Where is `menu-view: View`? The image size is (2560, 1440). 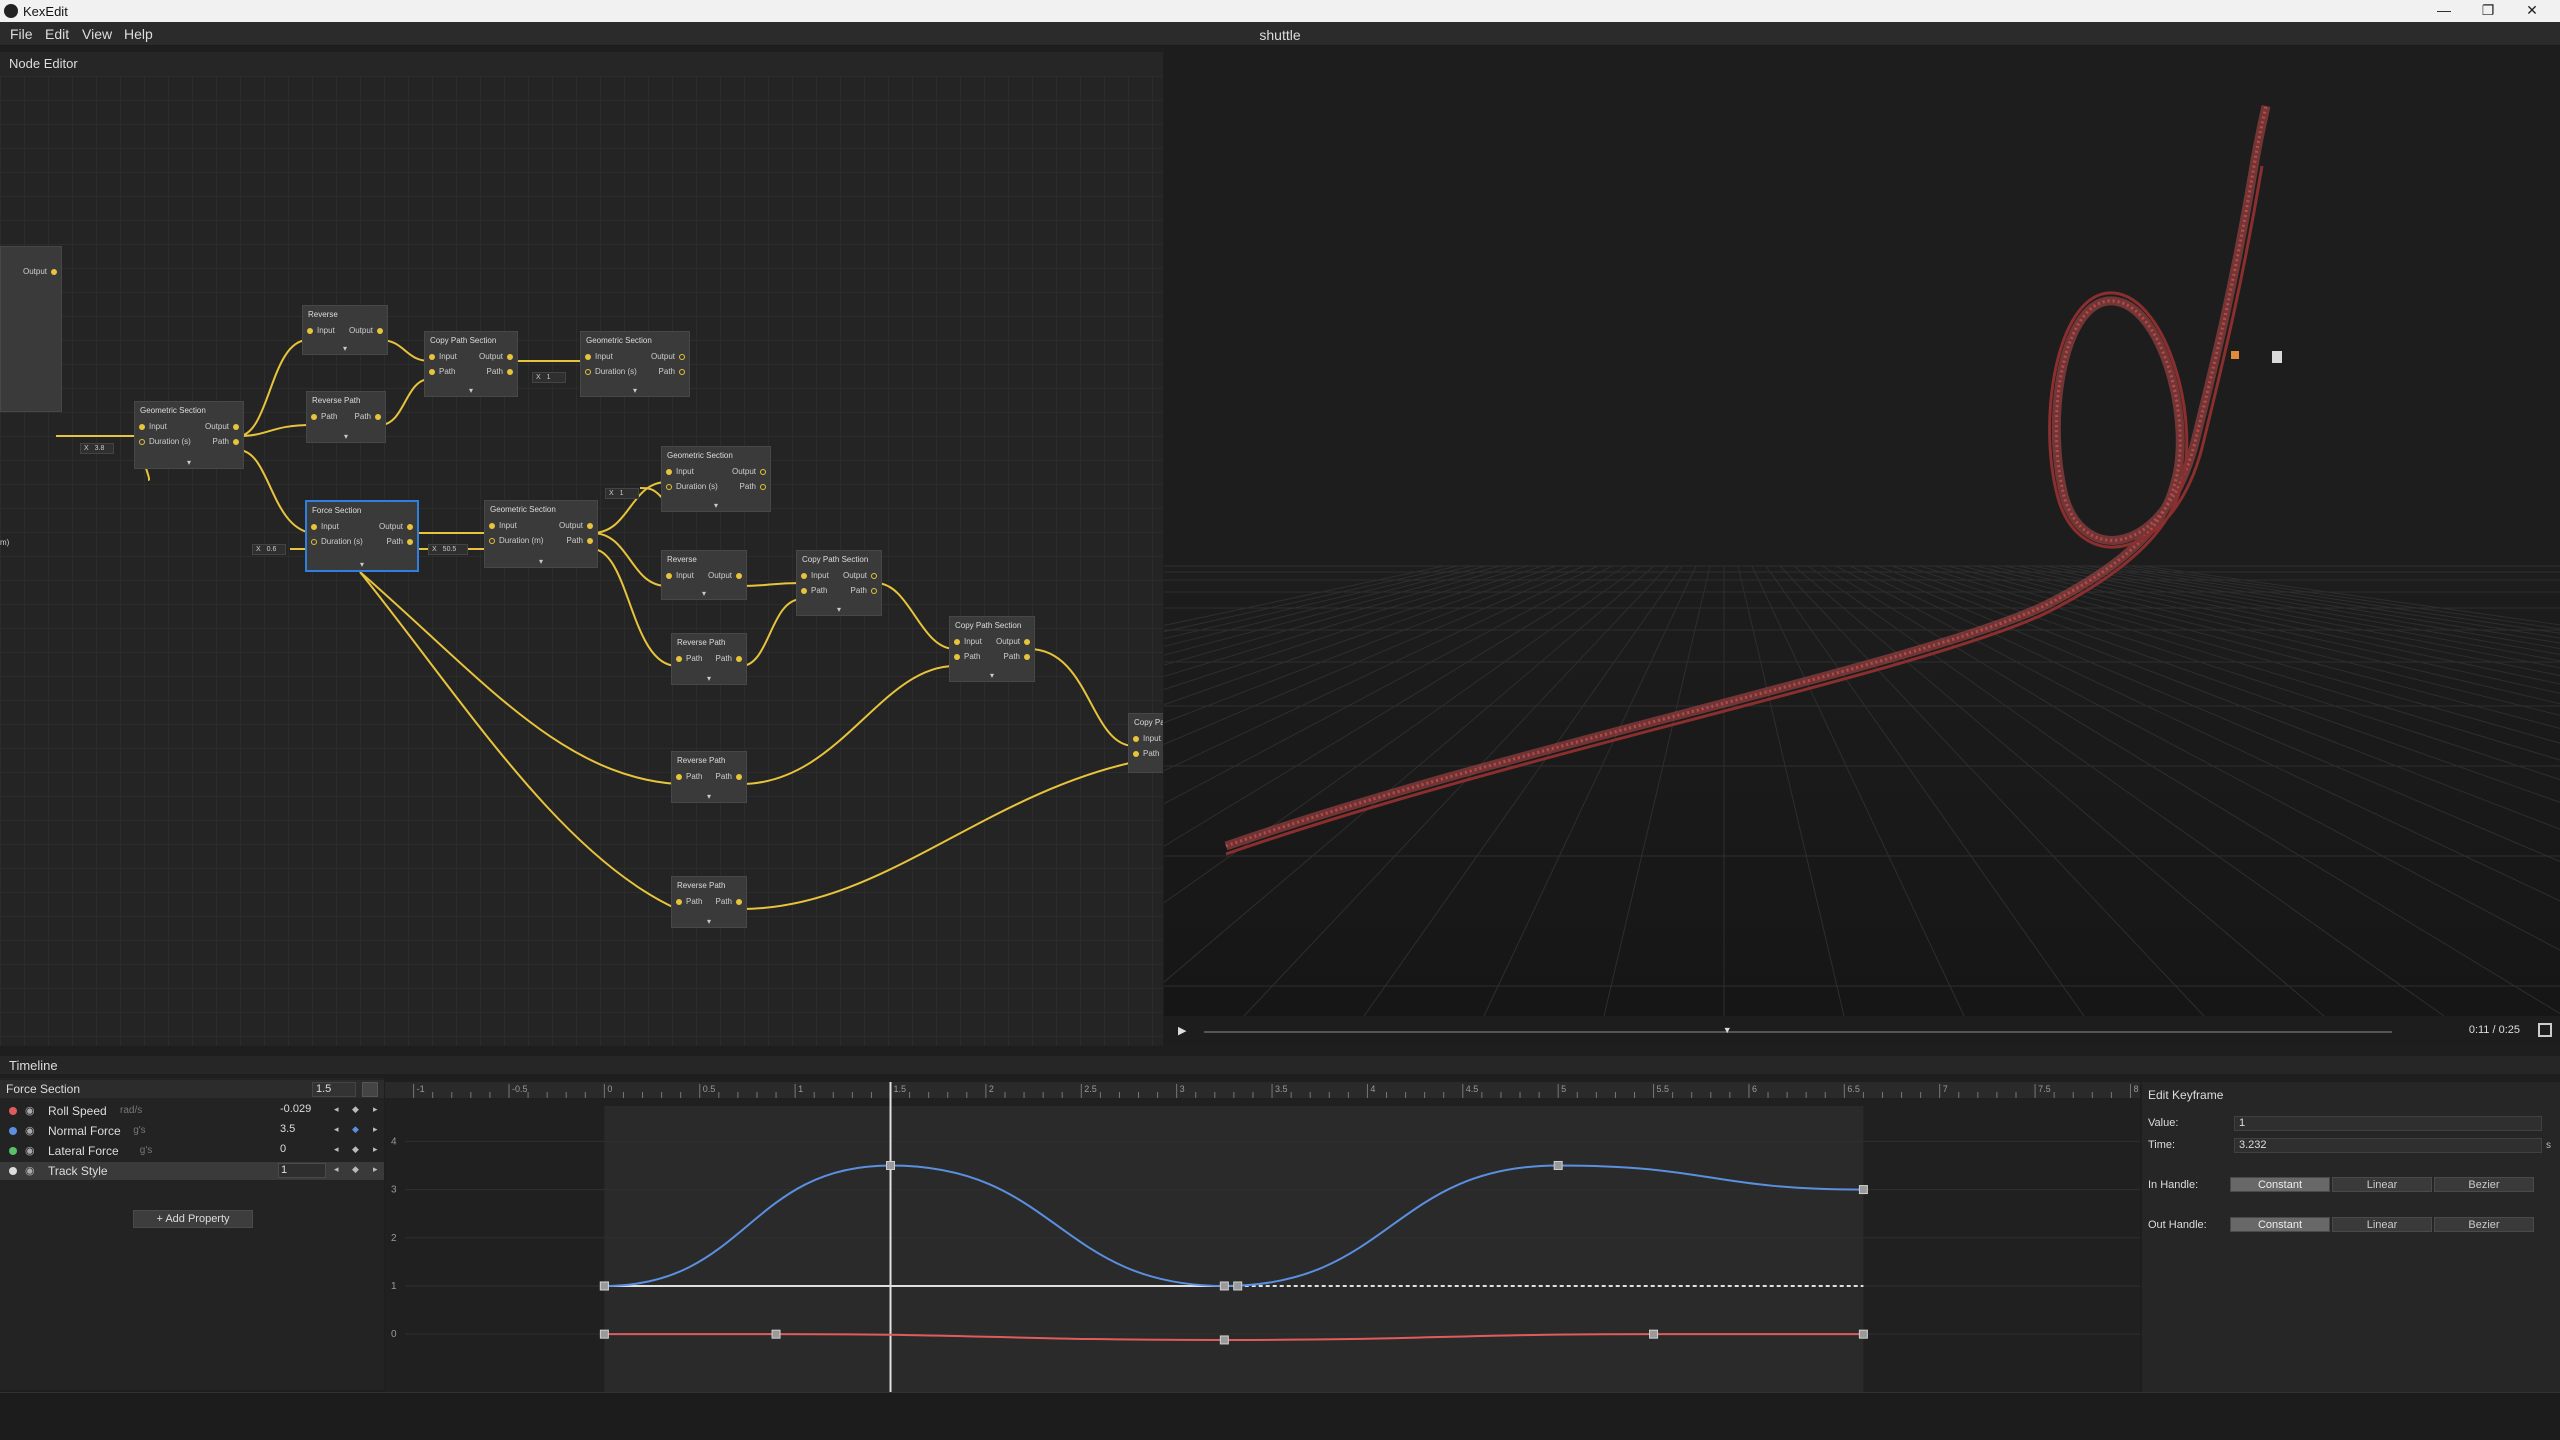 menu-view: View is located at coordinates (97, 34).